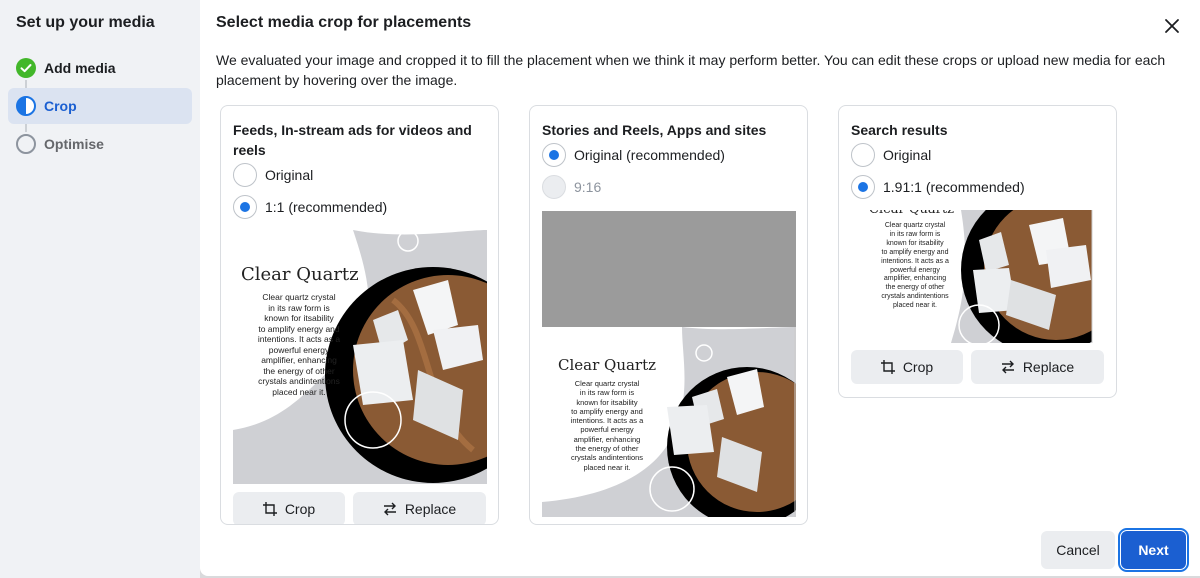 The image size is (1200, 578). I want to click on modal-title: Select media crop for placements, so click(344, 22).